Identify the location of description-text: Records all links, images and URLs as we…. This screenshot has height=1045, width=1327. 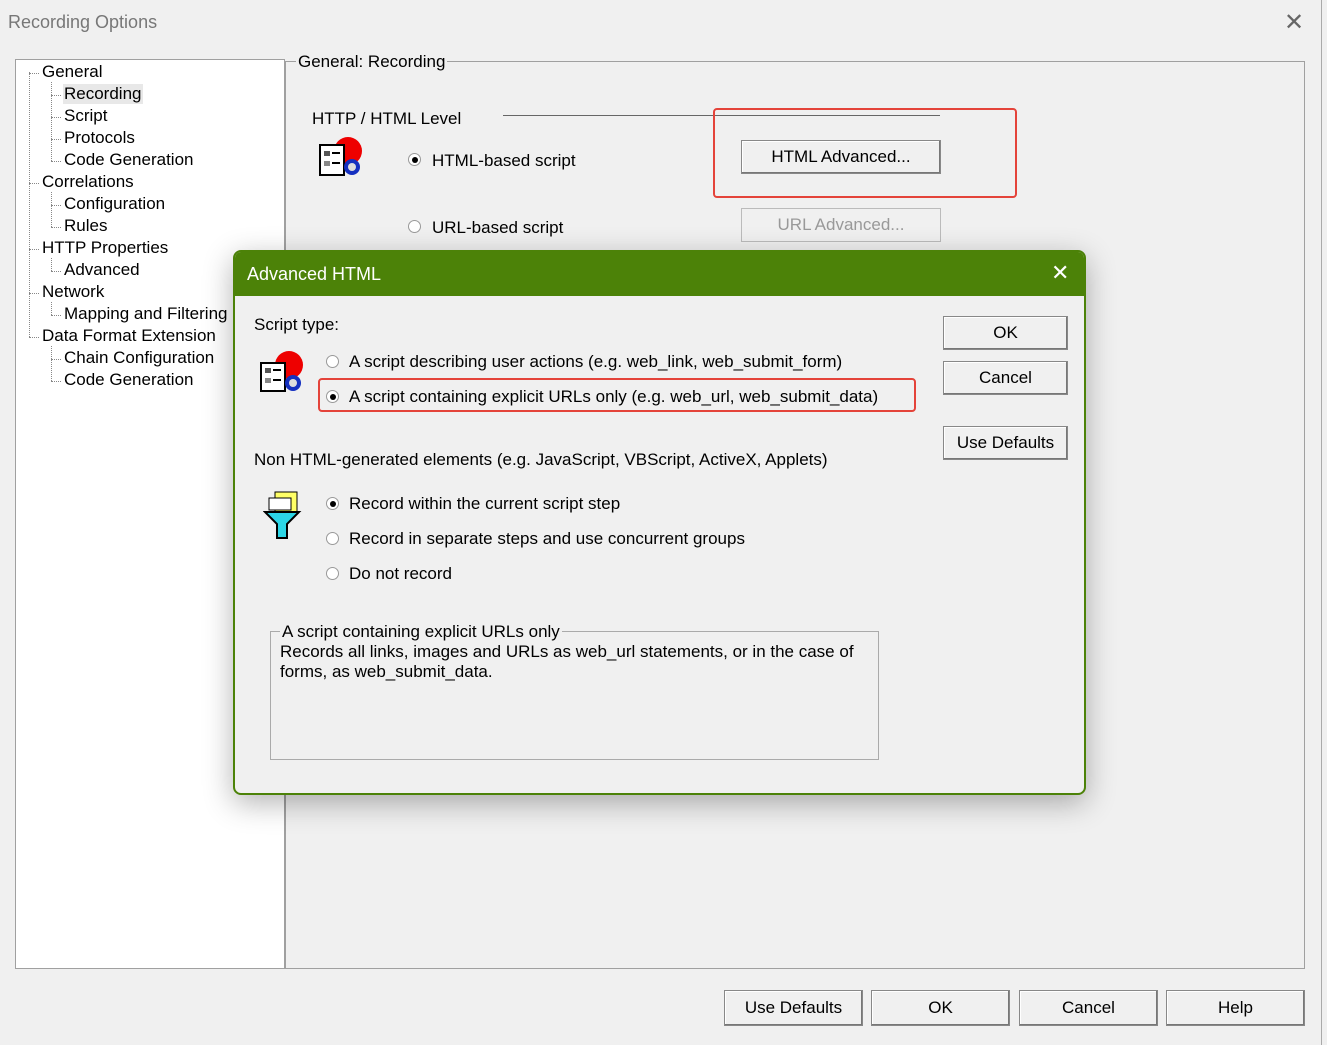
(567, 661).